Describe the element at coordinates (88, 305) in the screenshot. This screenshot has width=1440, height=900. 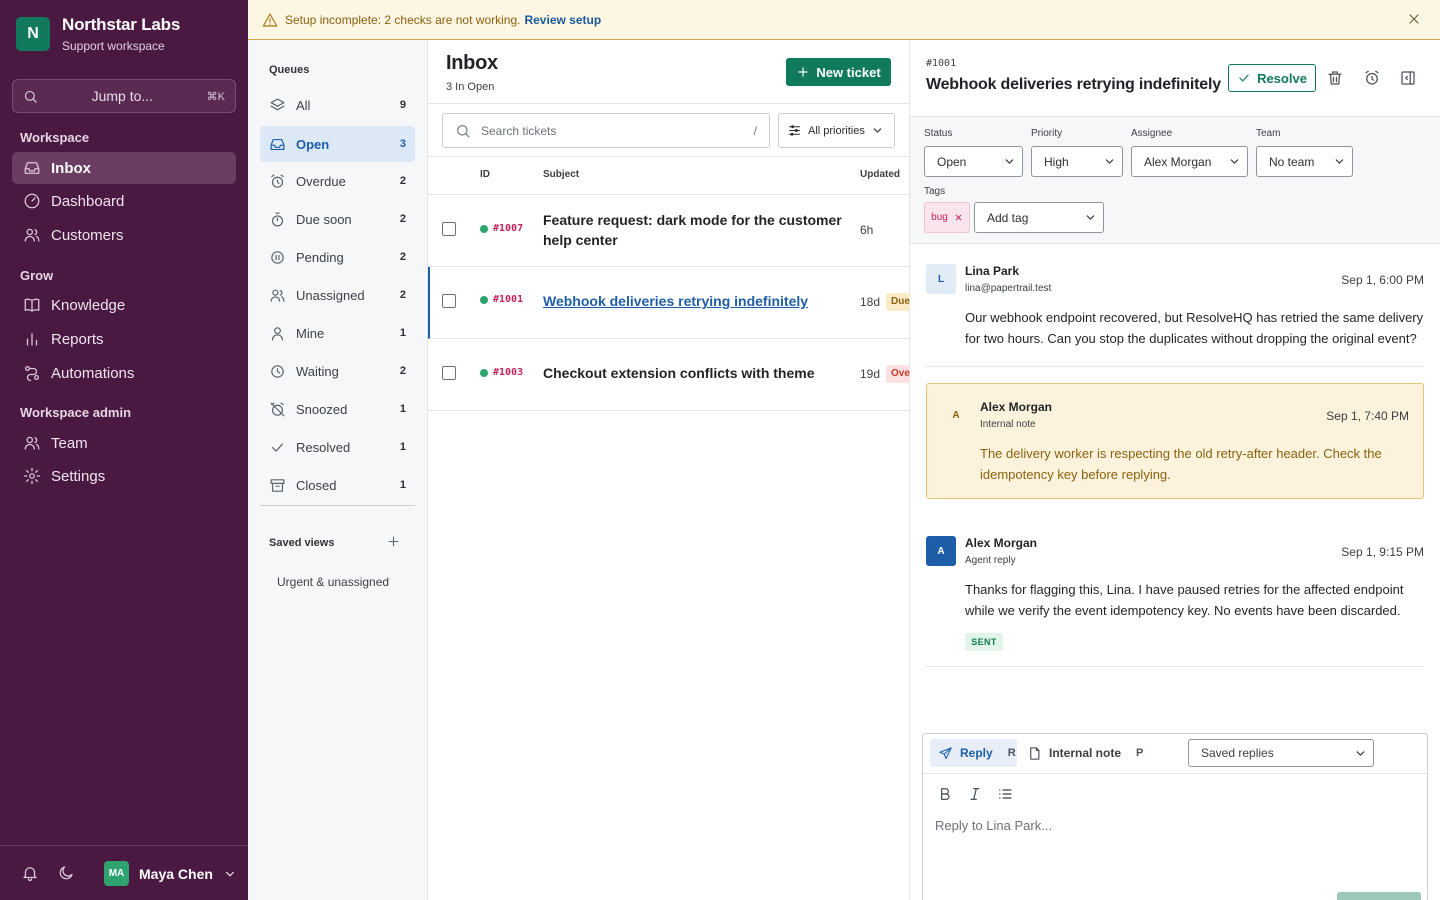
I see `sidebar-item-label: Knowledge` at that location.